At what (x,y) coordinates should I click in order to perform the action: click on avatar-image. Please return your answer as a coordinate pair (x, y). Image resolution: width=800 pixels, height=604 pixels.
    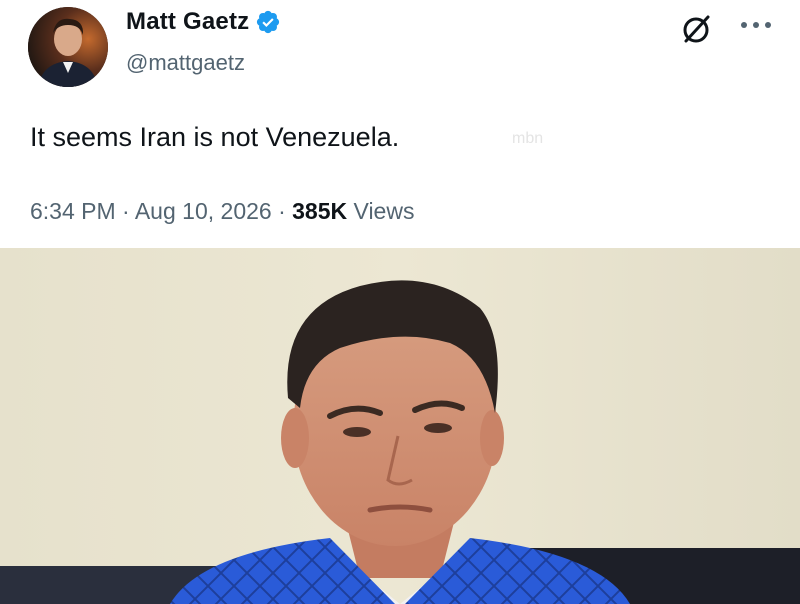
    Looking at the image, I should click on (68, 47).